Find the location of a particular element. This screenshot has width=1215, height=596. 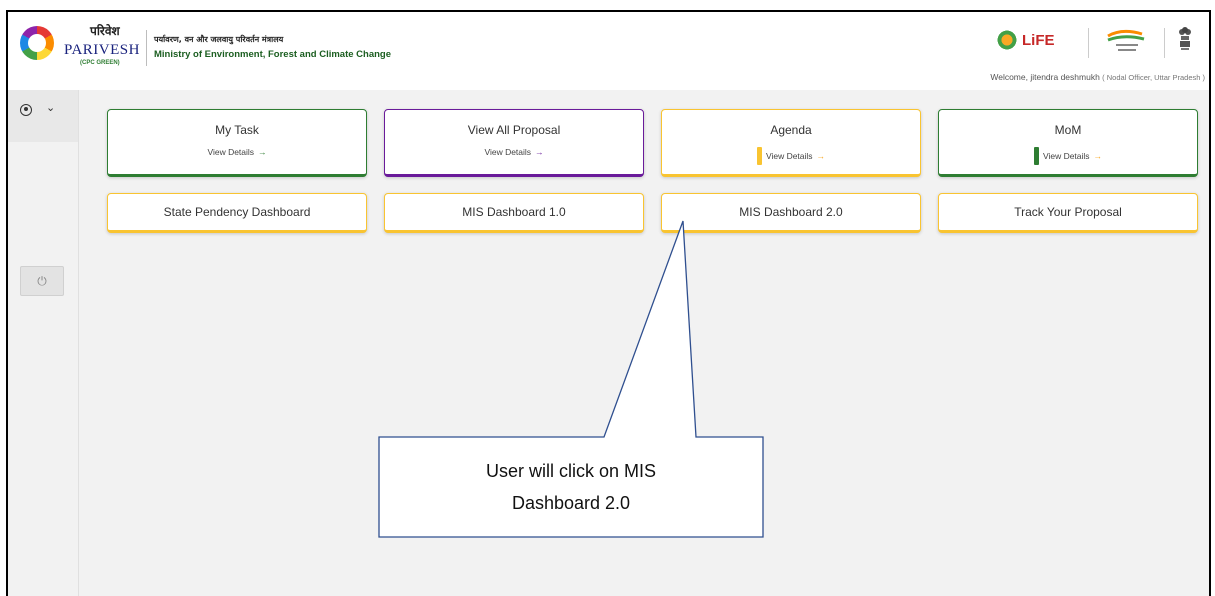

callout-annotation: User will click on MIS Dashboard 2.0 is located at coordinates (571, 487).